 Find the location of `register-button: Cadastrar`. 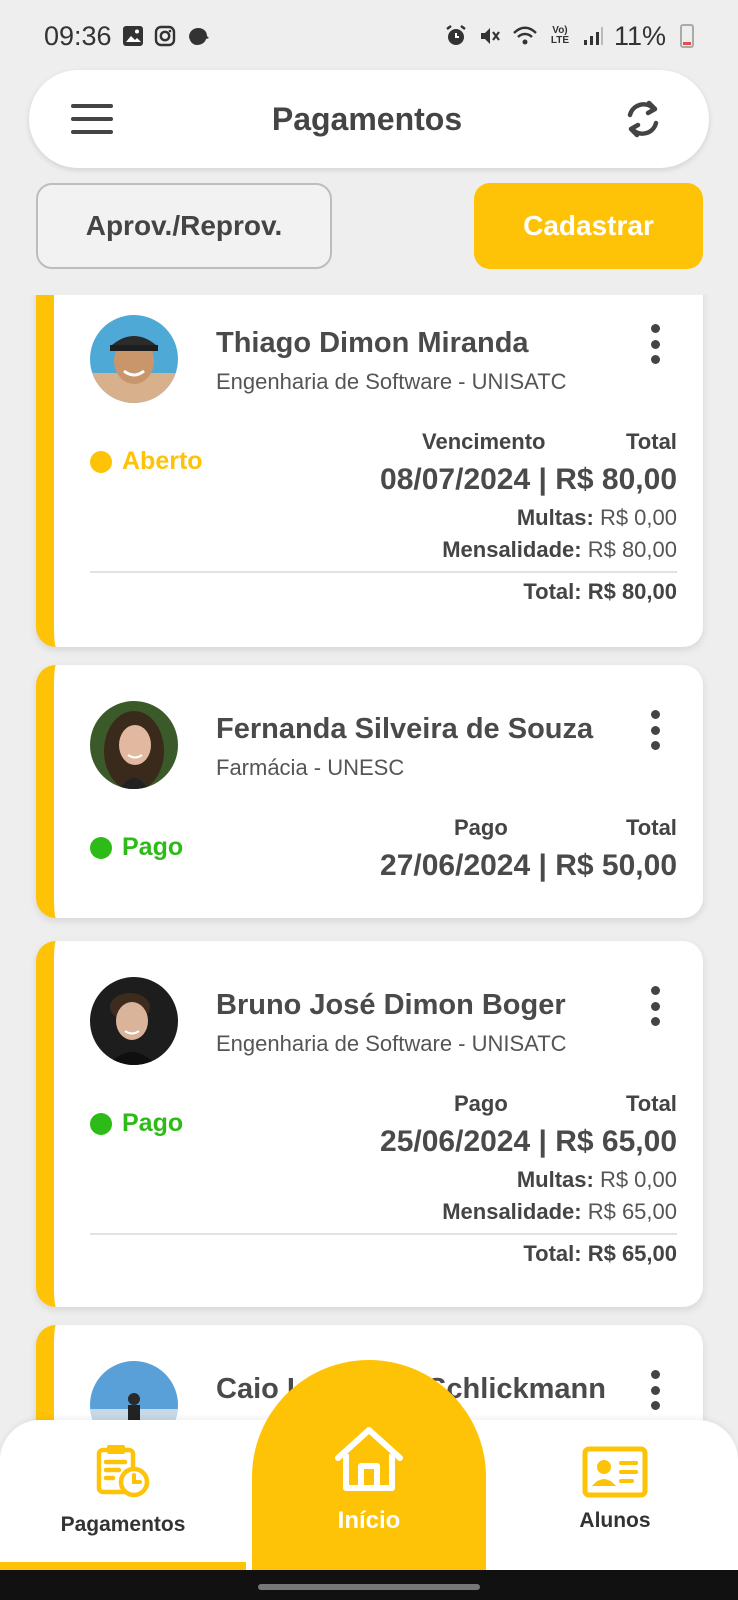

register-button: Cadastrar is located at coordinates (588, 226).